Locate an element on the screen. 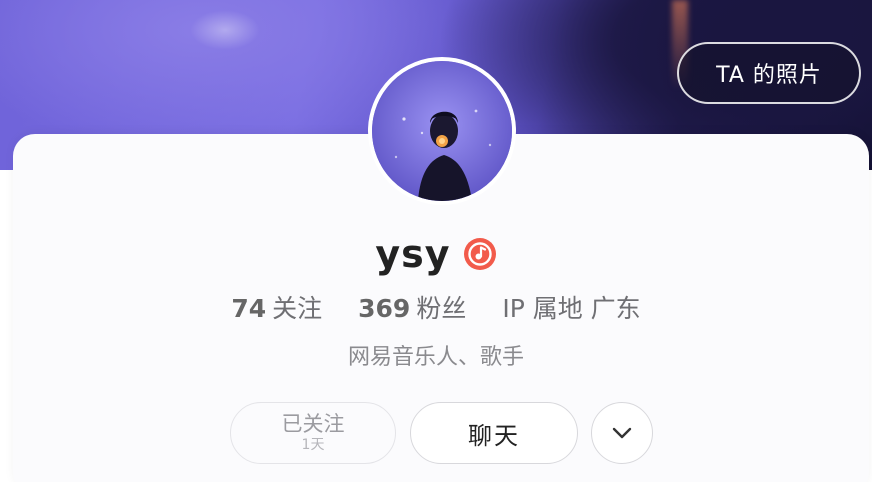 This screenshot has height=482, width=872. avatar is located at coordinates (442, 131).